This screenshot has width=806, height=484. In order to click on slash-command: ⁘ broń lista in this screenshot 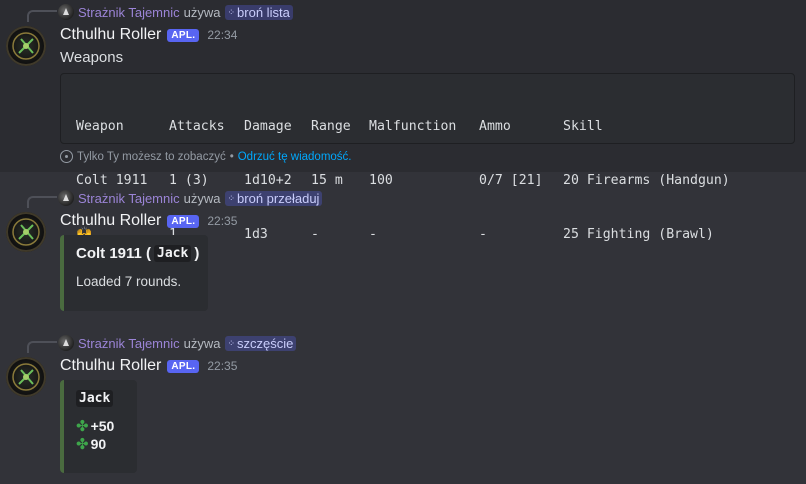, I will do `click(258, 12)`.